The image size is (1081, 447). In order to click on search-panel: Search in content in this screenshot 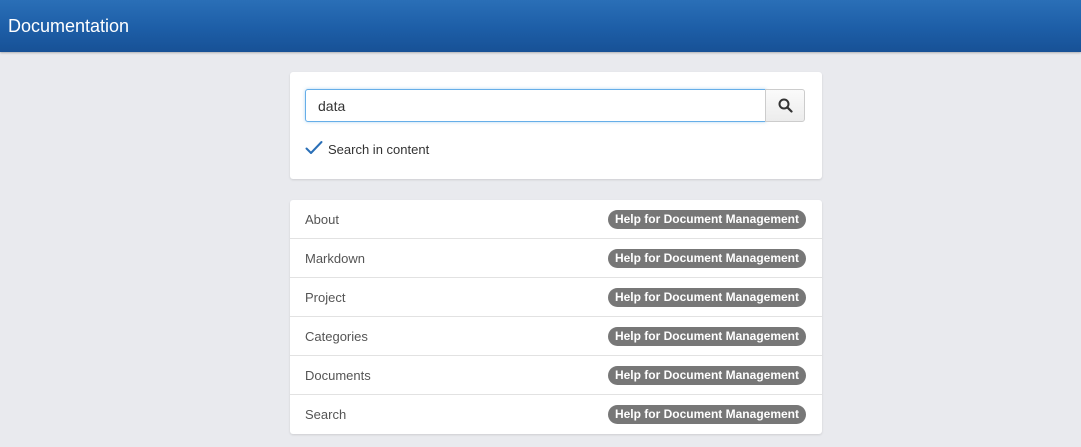, I will do `click(556, 125)`.